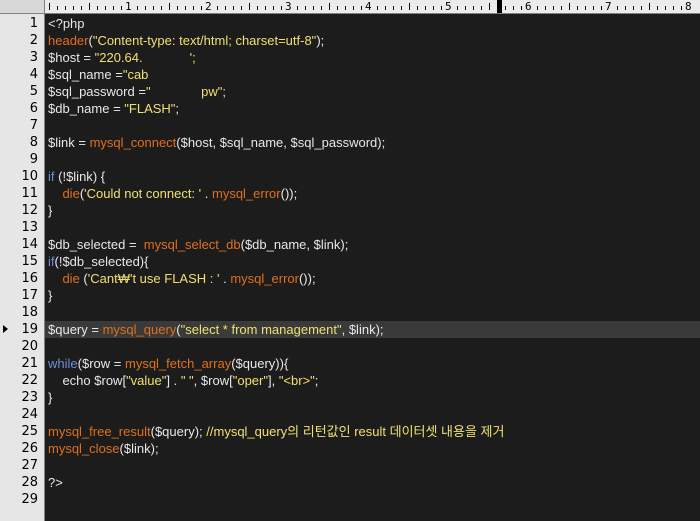 The height and width of the screenshot is (521, 700). What do you see at coordinates (19, 261) in the screenshot?
I see `line-number: 15` at bounding box center [19, 261].